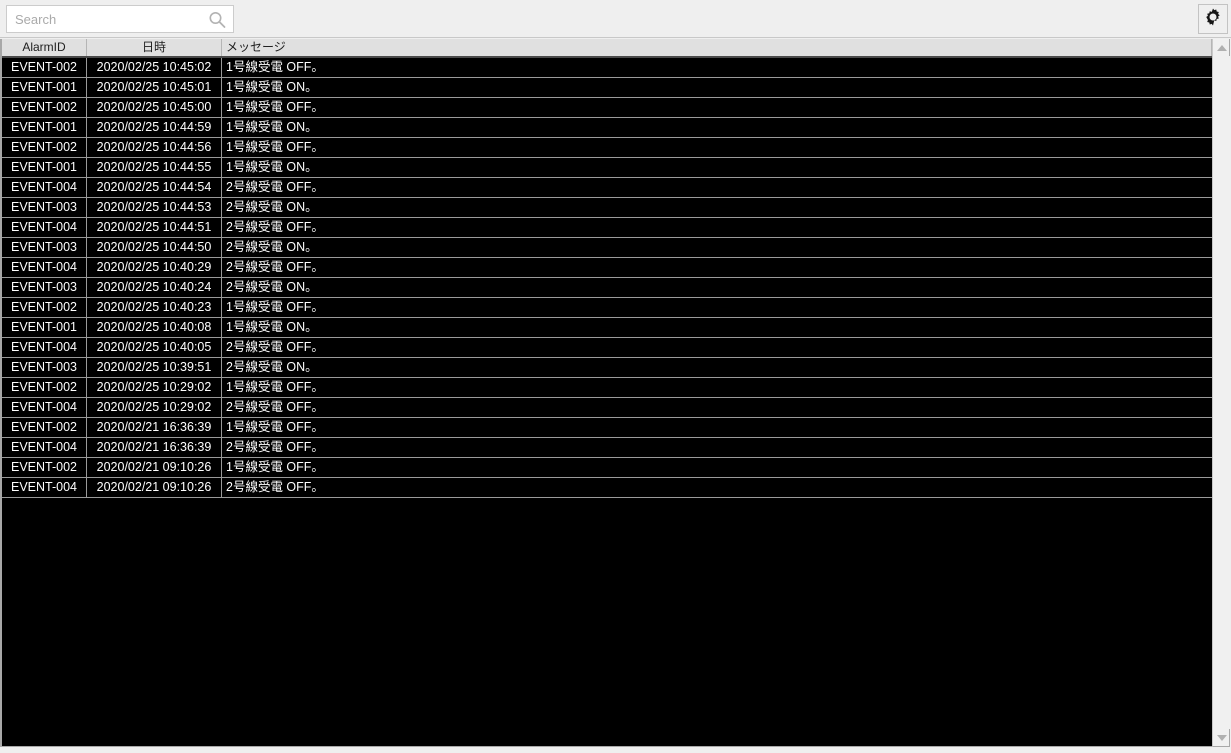  Describe the element at coordinates (217, 20) in the screenshot. I see `search-icon` at that location.